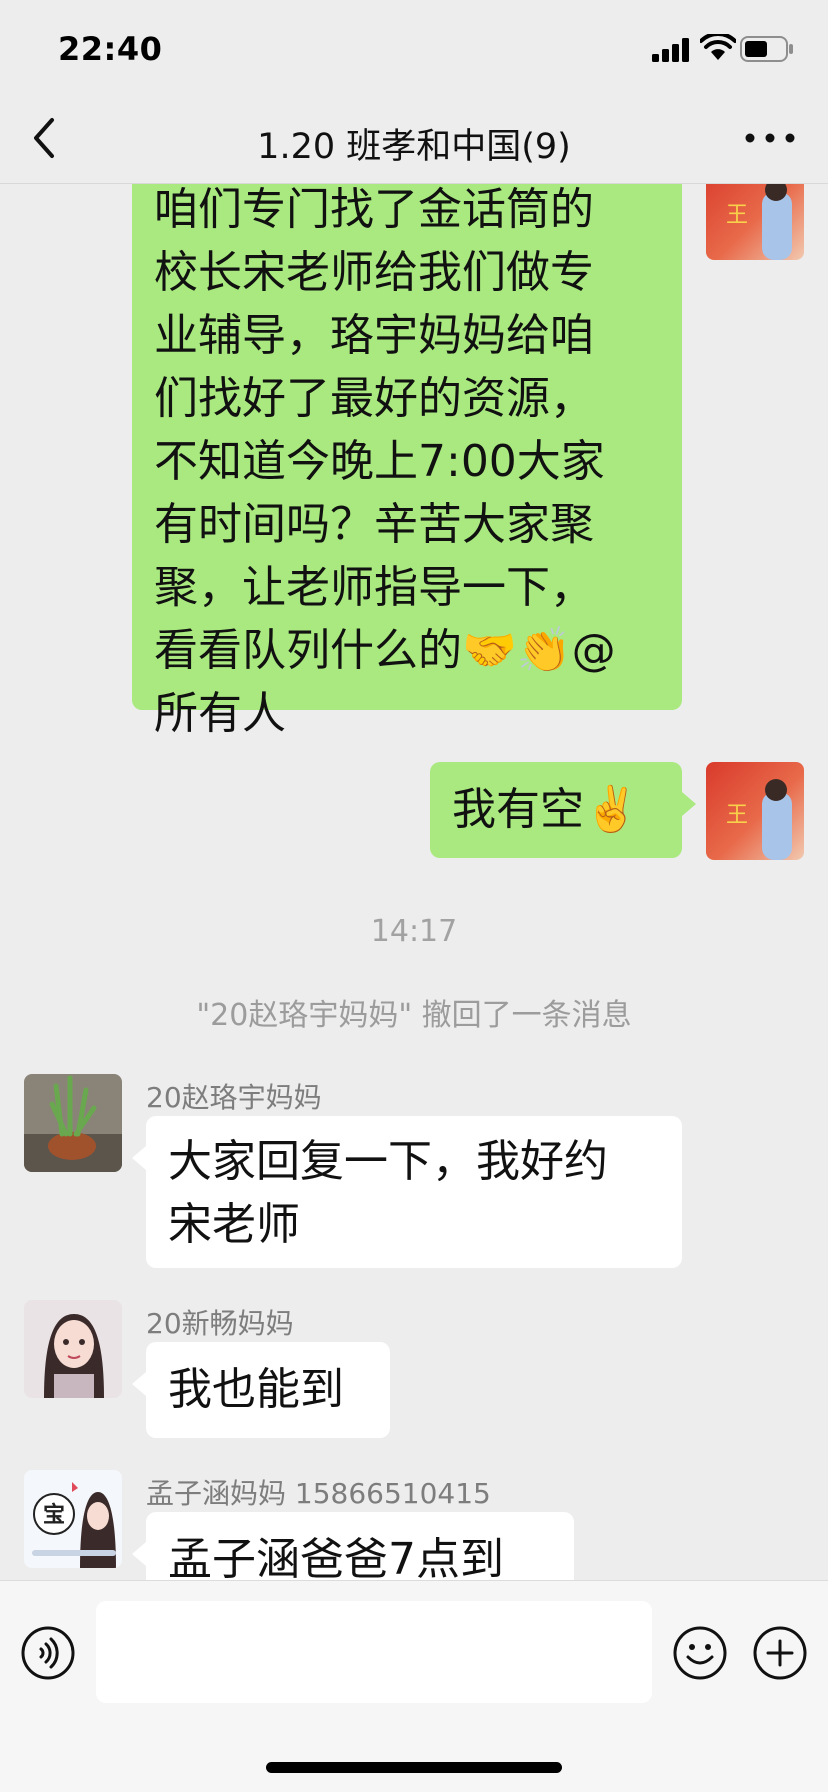  Describe the element at coordinates (766, 49) in the screenshot. I see `battery-icon` at that location.